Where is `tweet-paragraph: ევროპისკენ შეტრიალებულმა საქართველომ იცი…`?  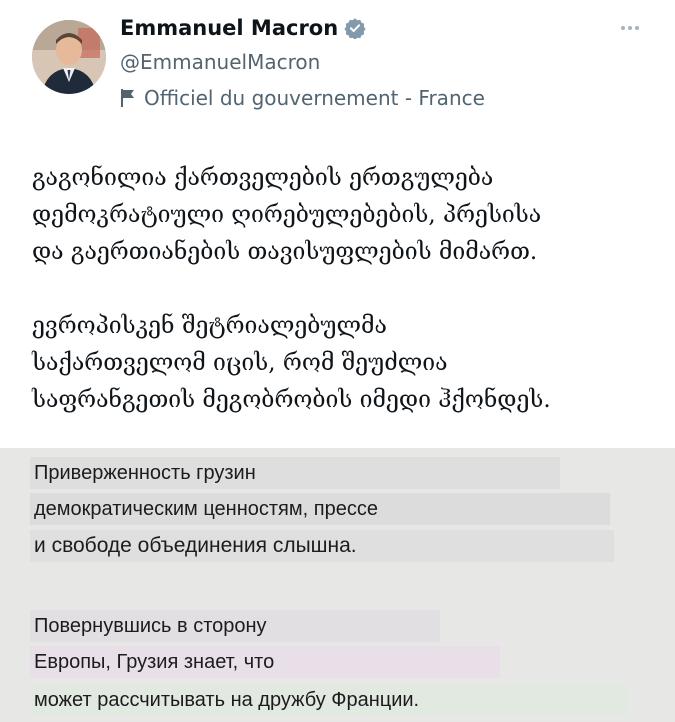
tweet-paragraph: ევროპისკენ შეტრიალებულმა საქართველომ იცი… is located at coordinates (291, 363).